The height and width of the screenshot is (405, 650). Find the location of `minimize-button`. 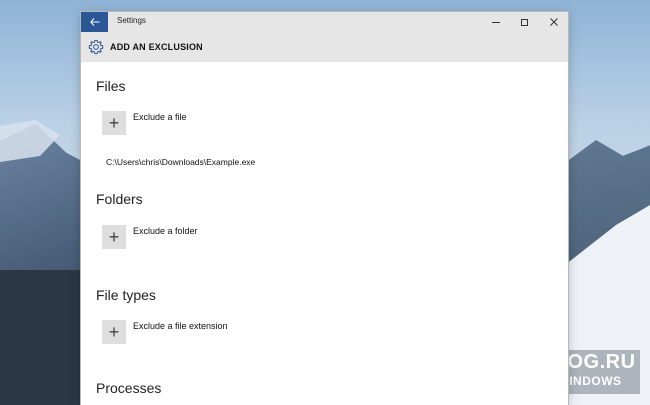

minimize-button is located at coordinates (495, 22).